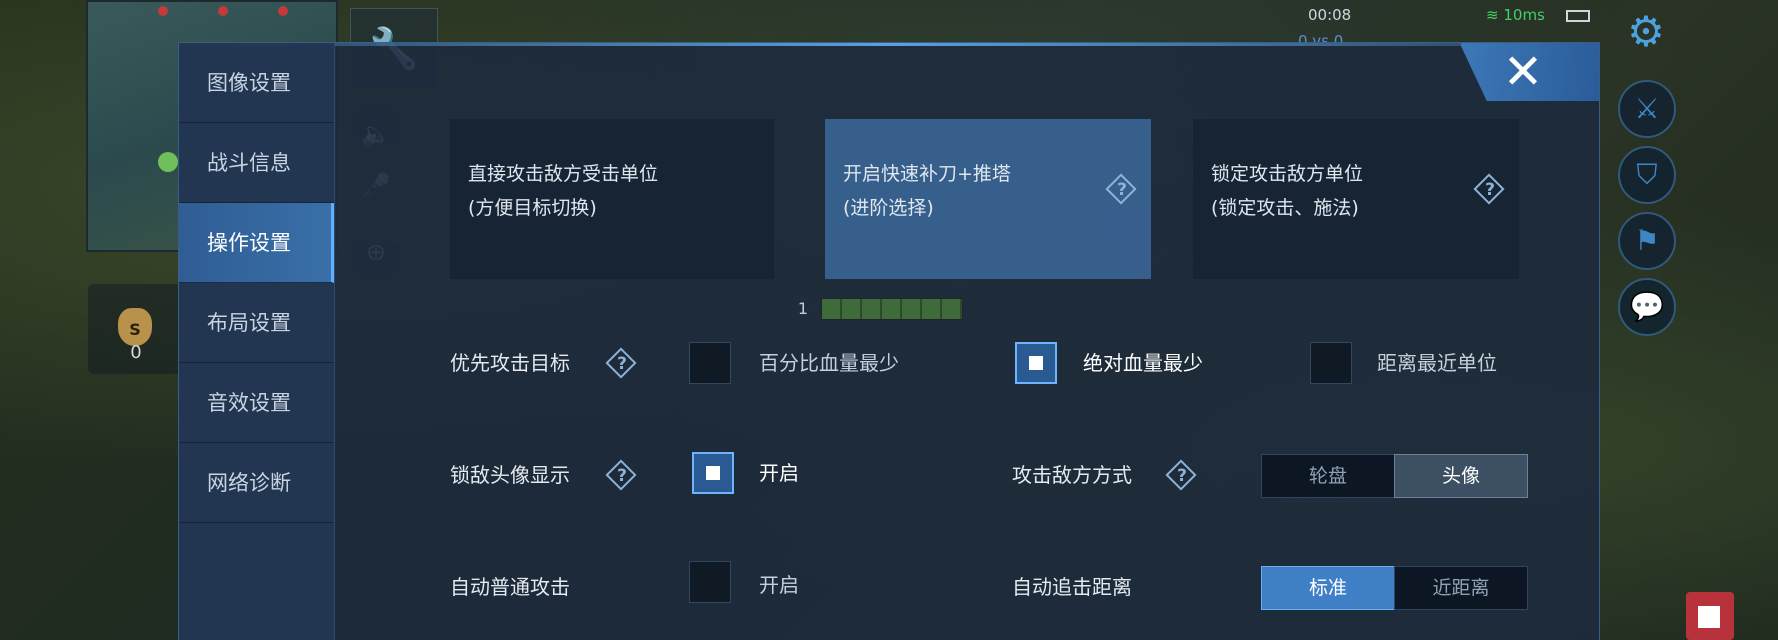 The image size is (1778, 640). What do you see at coordinates (1523, 72) in the screenshot?
I see `close-icon: ✕` at bounding box center [1523, 72].